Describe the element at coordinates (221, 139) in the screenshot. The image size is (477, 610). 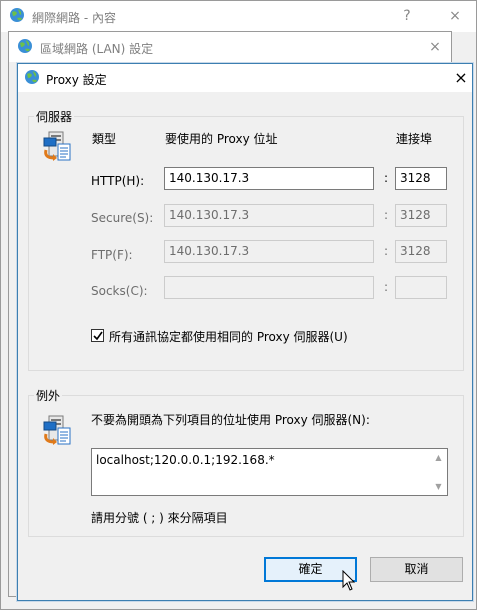
I see `address-column-header: 要使用的 Proxy 位址` at that location.